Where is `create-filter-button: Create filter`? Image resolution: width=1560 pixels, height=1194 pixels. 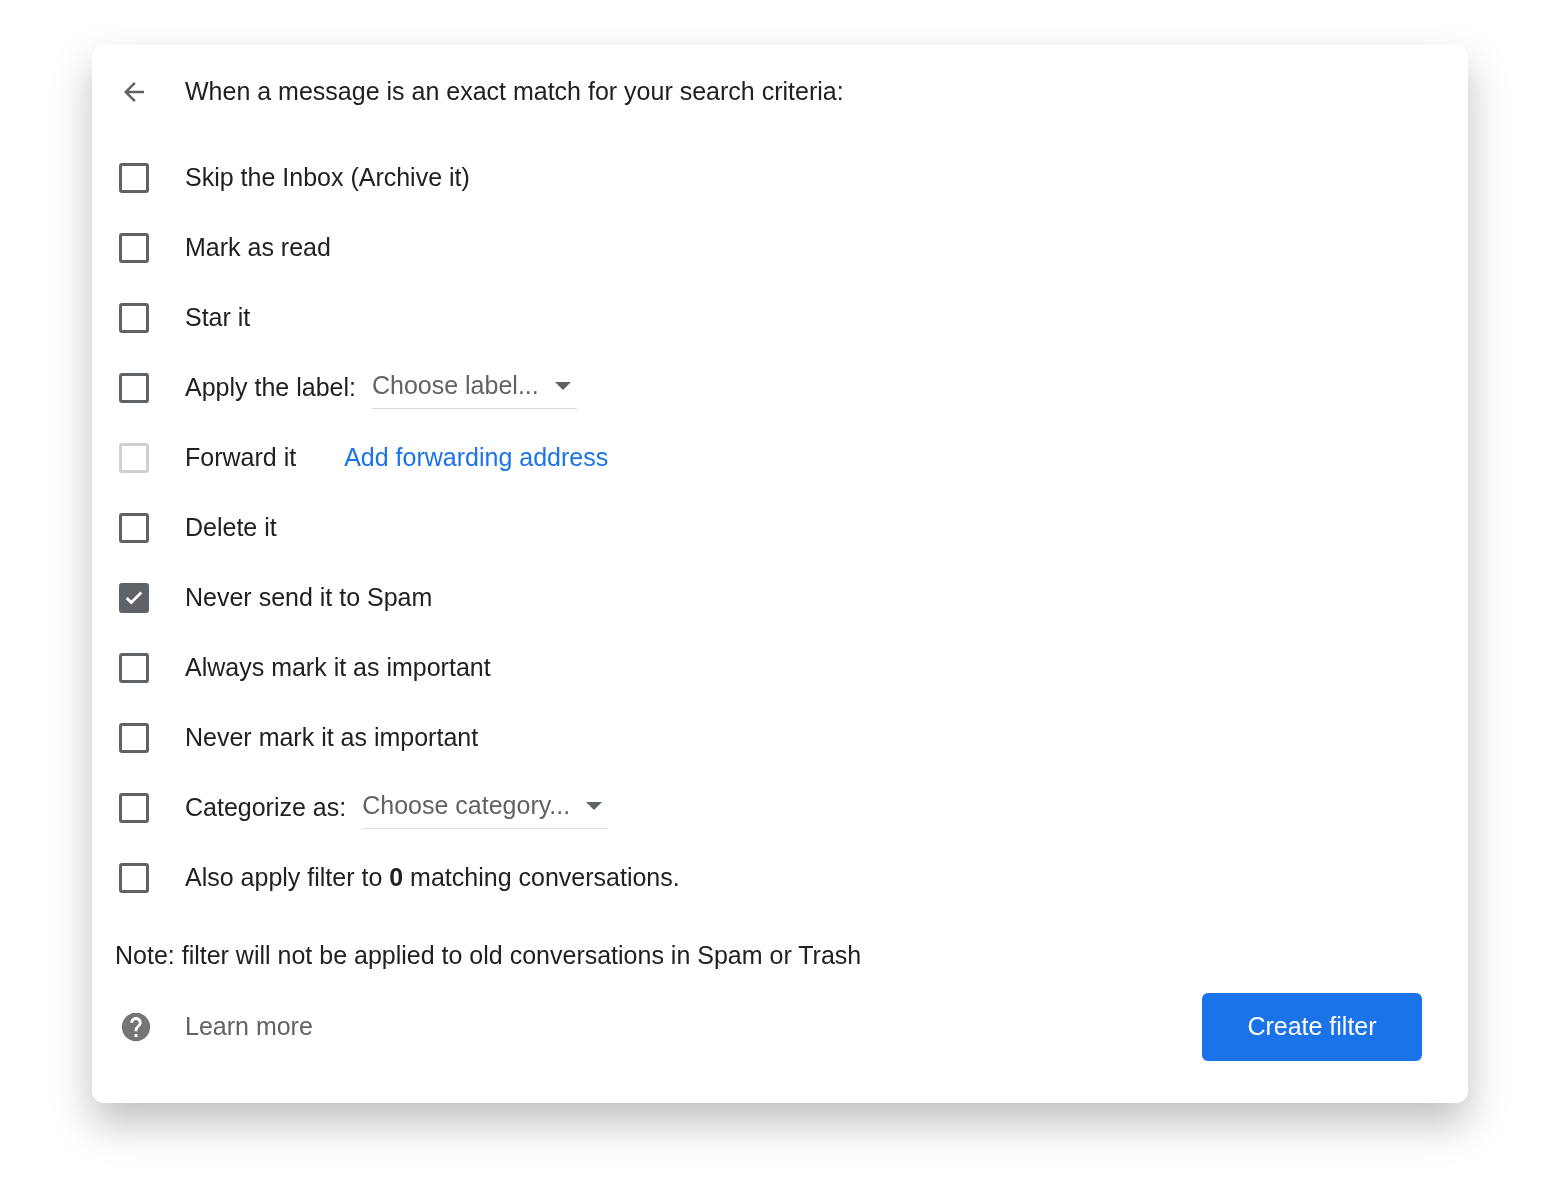
create-filter-button: Create filter is located at coordinates (1312, 1027).